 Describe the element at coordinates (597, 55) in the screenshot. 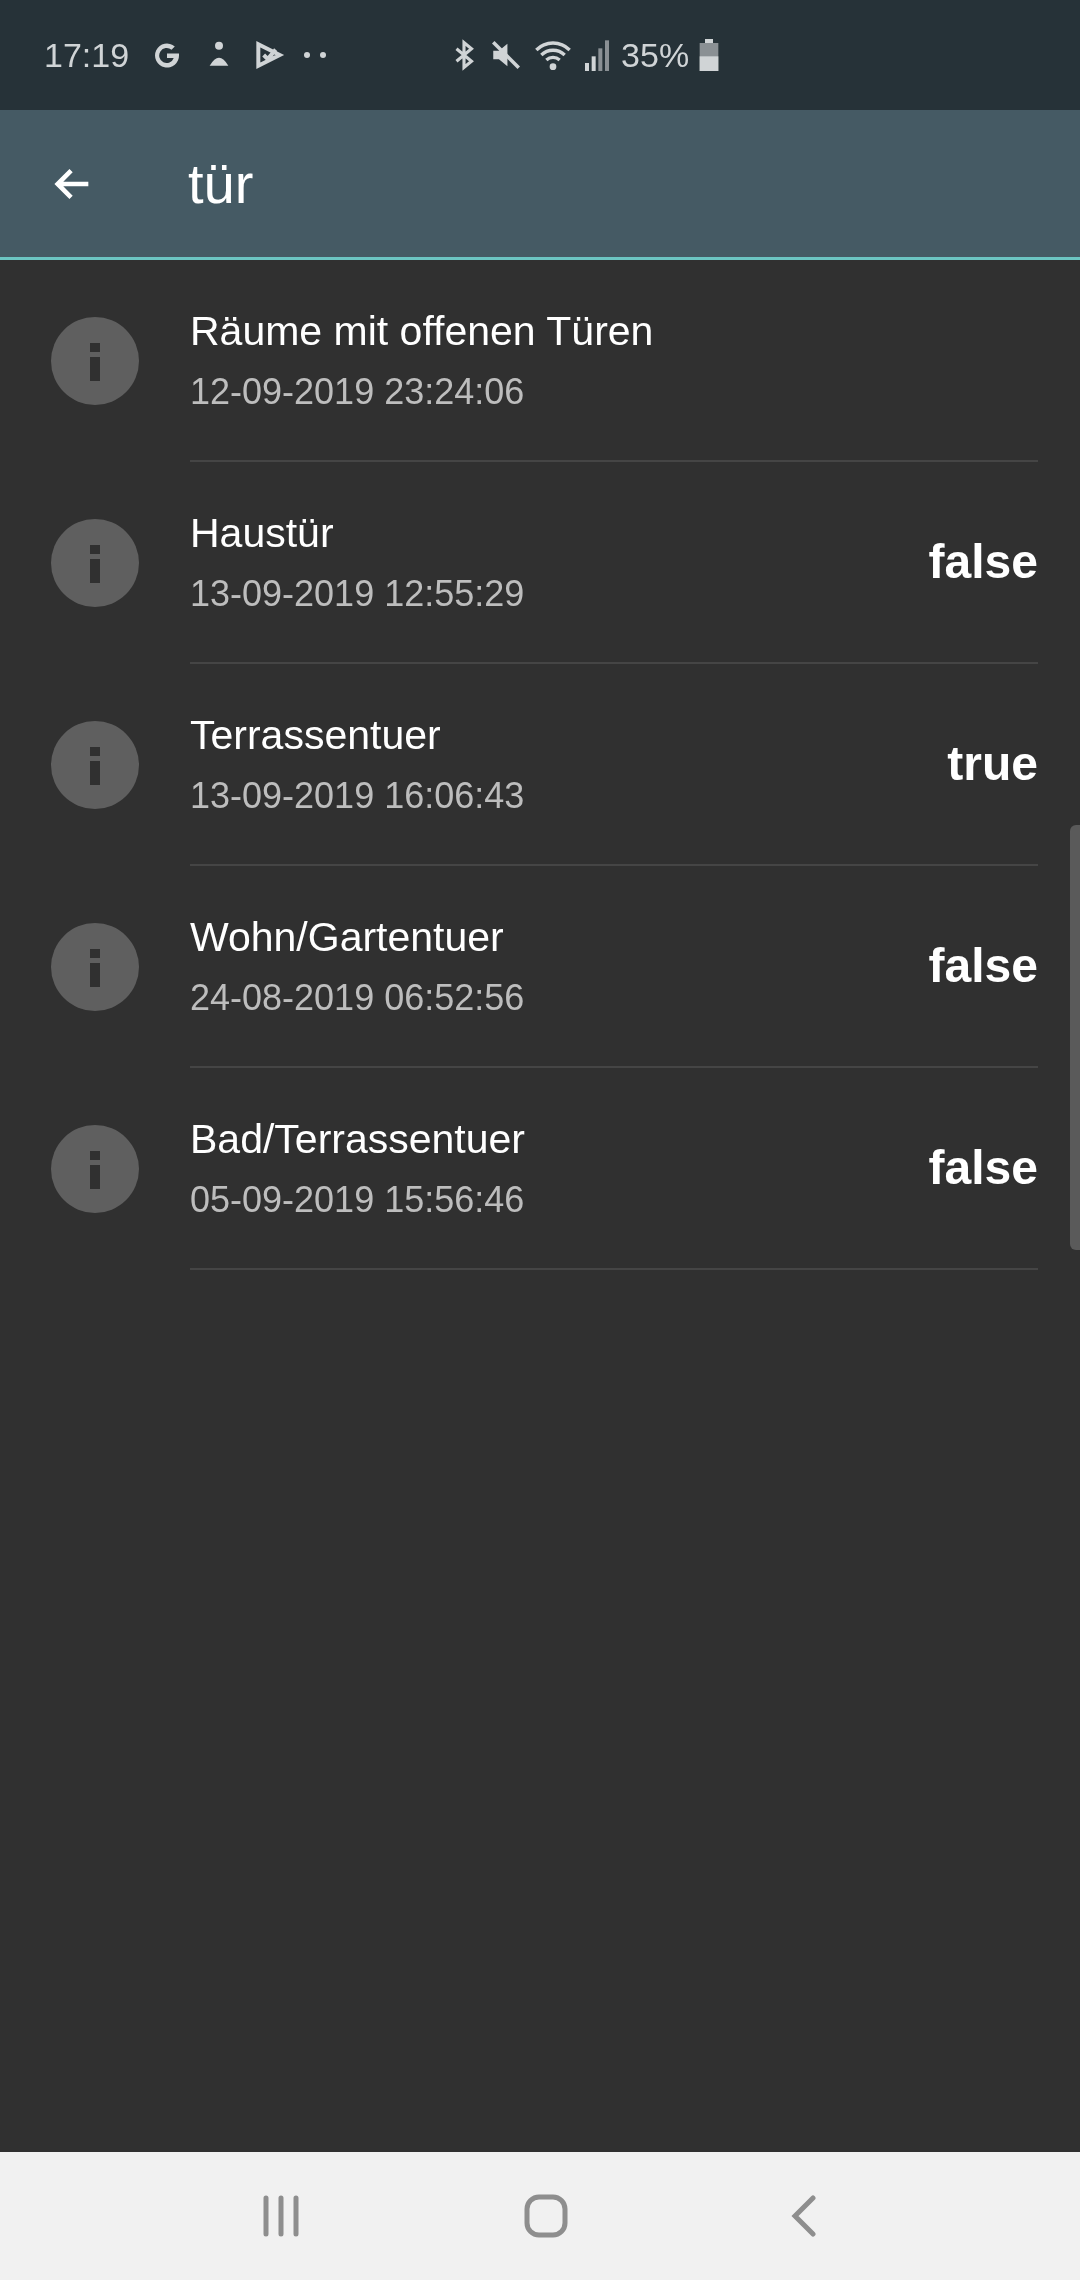

I see `signal-icon` at that location.